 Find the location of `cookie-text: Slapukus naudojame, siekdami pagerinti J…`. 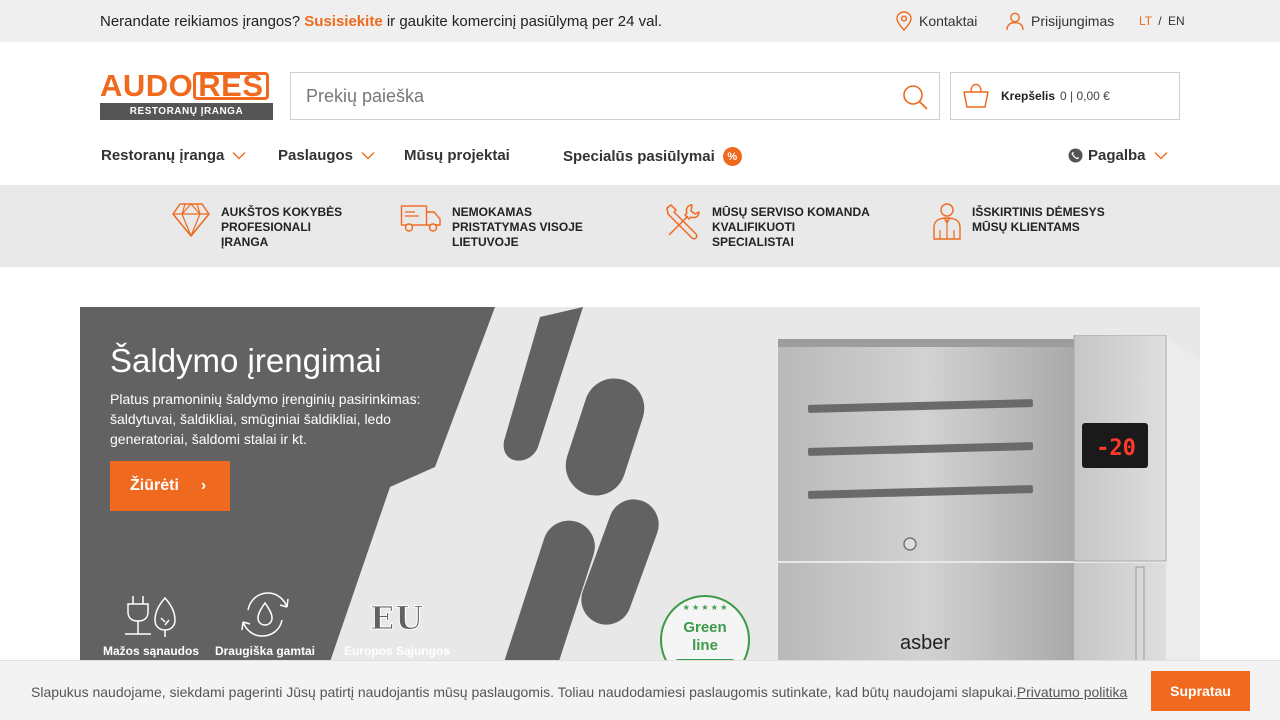

cookie-text: Slapukus naudojame, siekdami pagerinti J… is located at coordinates (524, 692).